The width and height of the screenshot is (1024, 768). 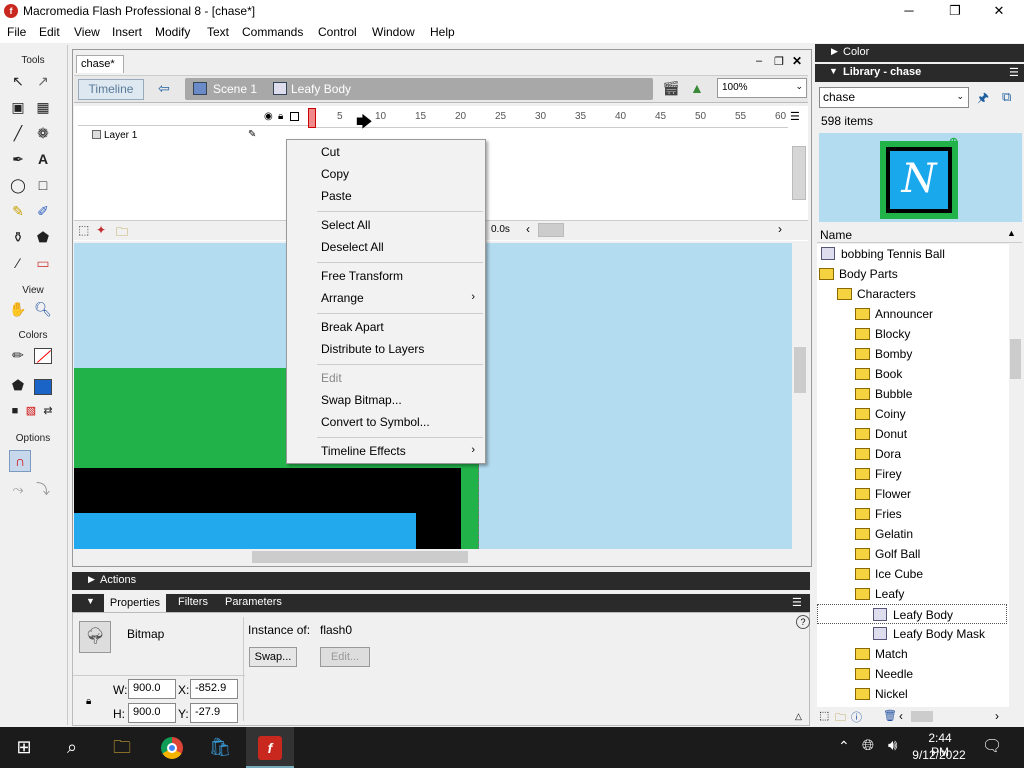 What do you see at coordinates (879, 594) in the screenshot?
I see `list-item: Leafy` at bounding box center [879, 594].